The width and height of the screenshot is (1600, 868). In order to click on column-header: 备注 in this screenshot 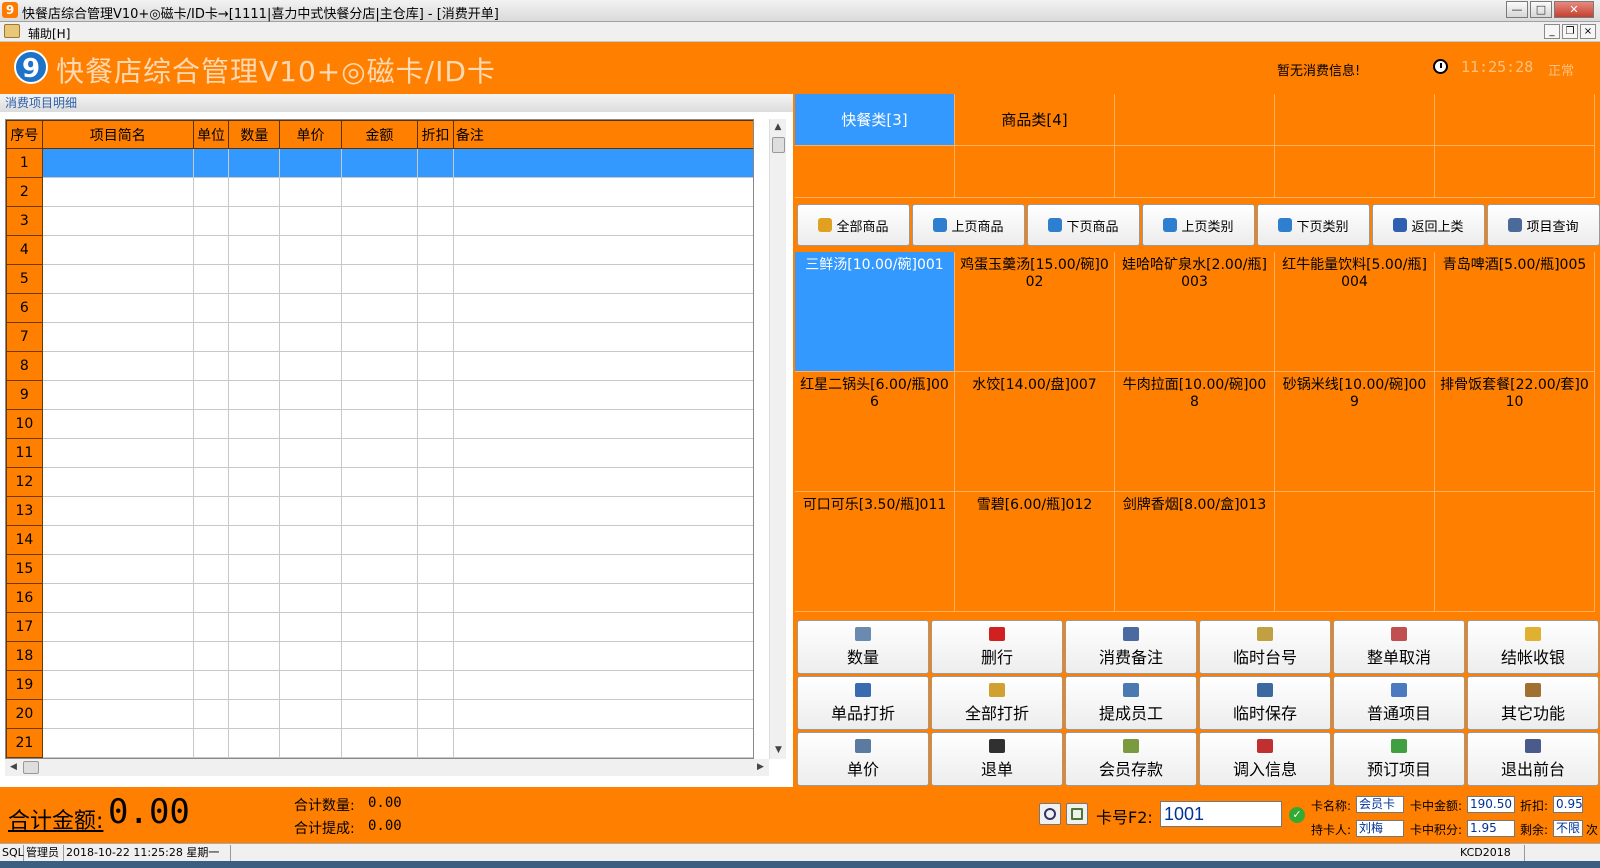, I will do `click(602, 134)`.